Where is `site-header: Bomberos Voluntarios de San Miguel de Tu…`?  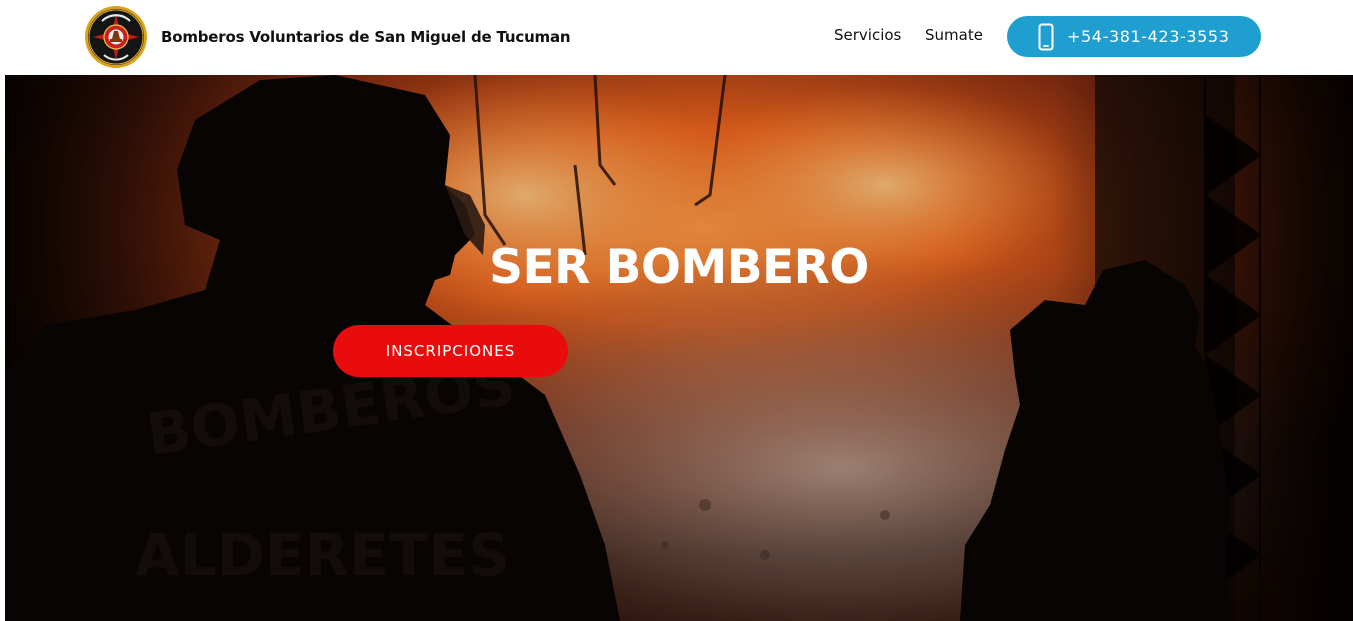
site-header: Bomberos Voluntarios de San Miguel de Tu… is located at coordinates (676, 37).